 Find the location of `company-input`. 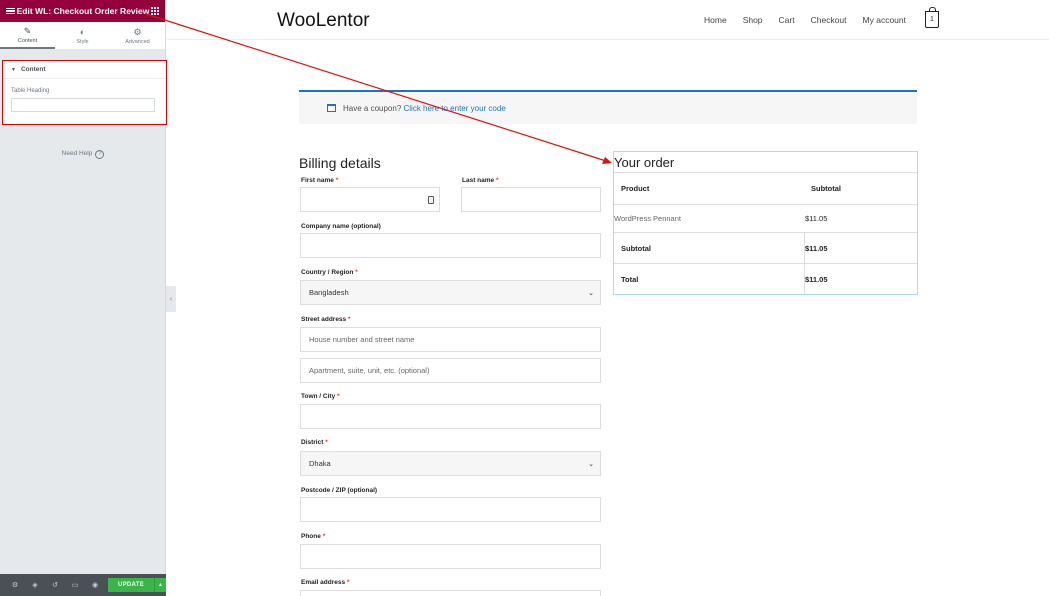

company-input is located at coordinates (450, 245).